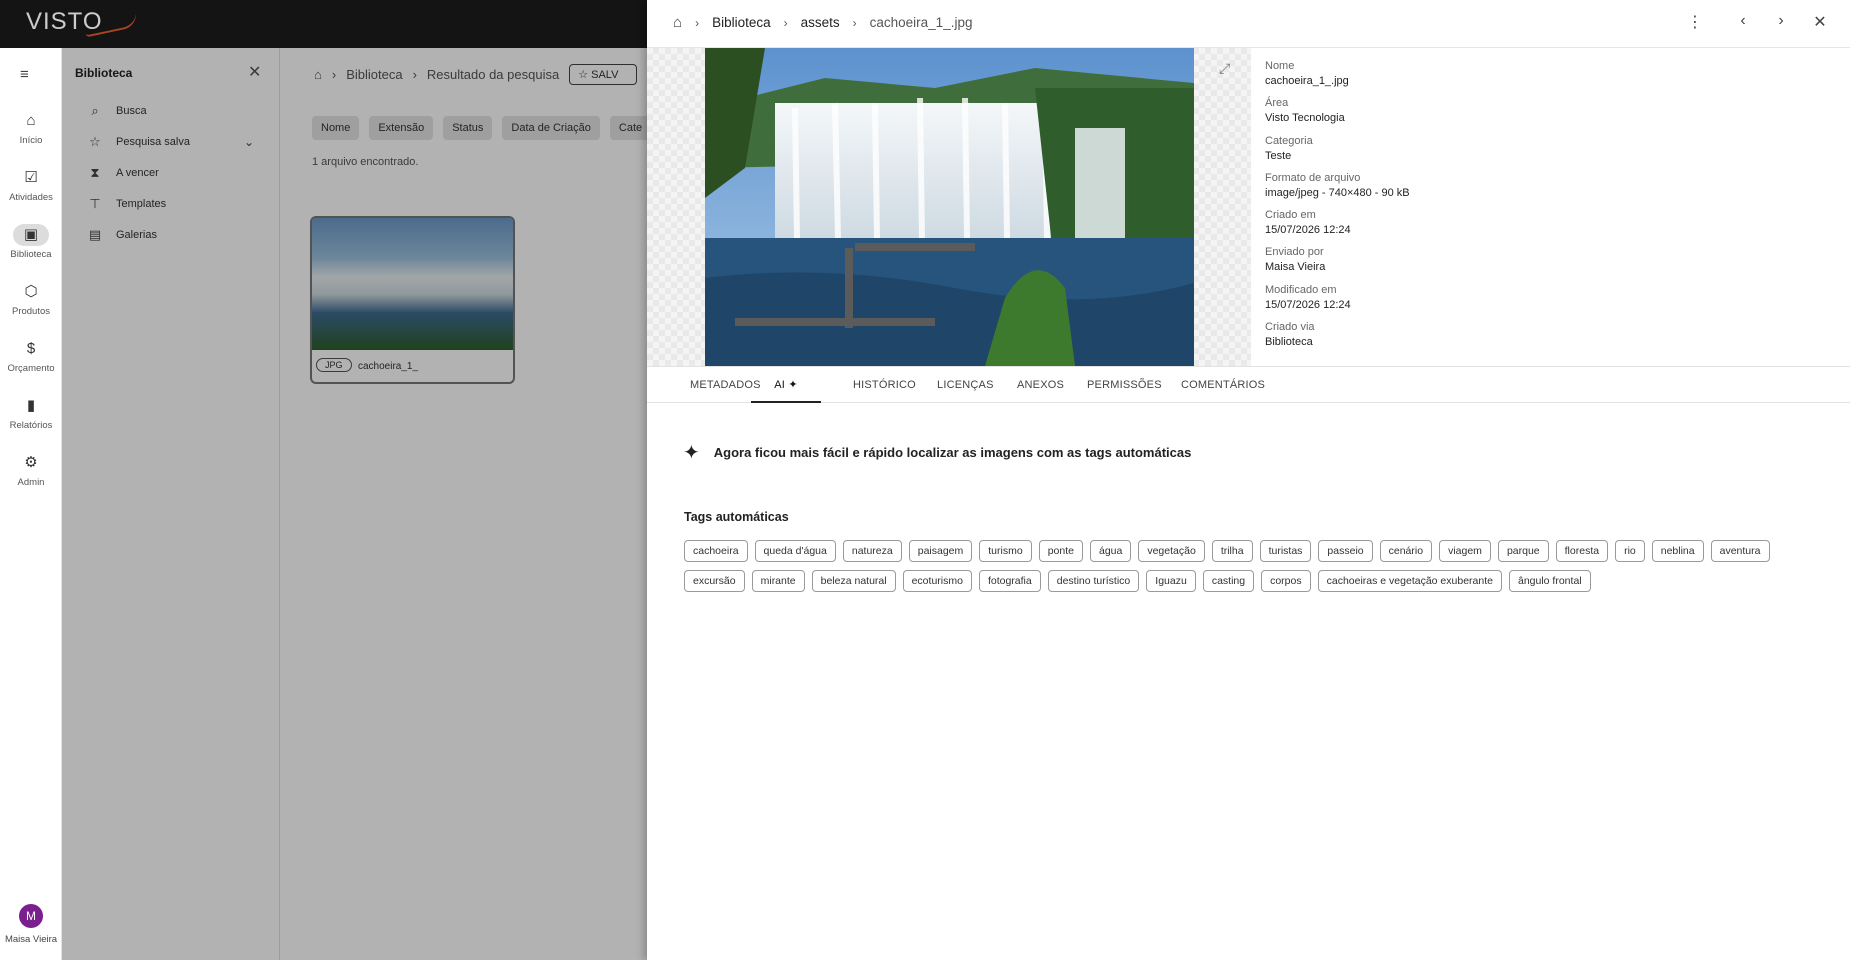 This screenshot has width=1850, height=960. Describe the element at coordinates (1286, 581) in the screenshot. I see `tag-chip: corpos` at that location.